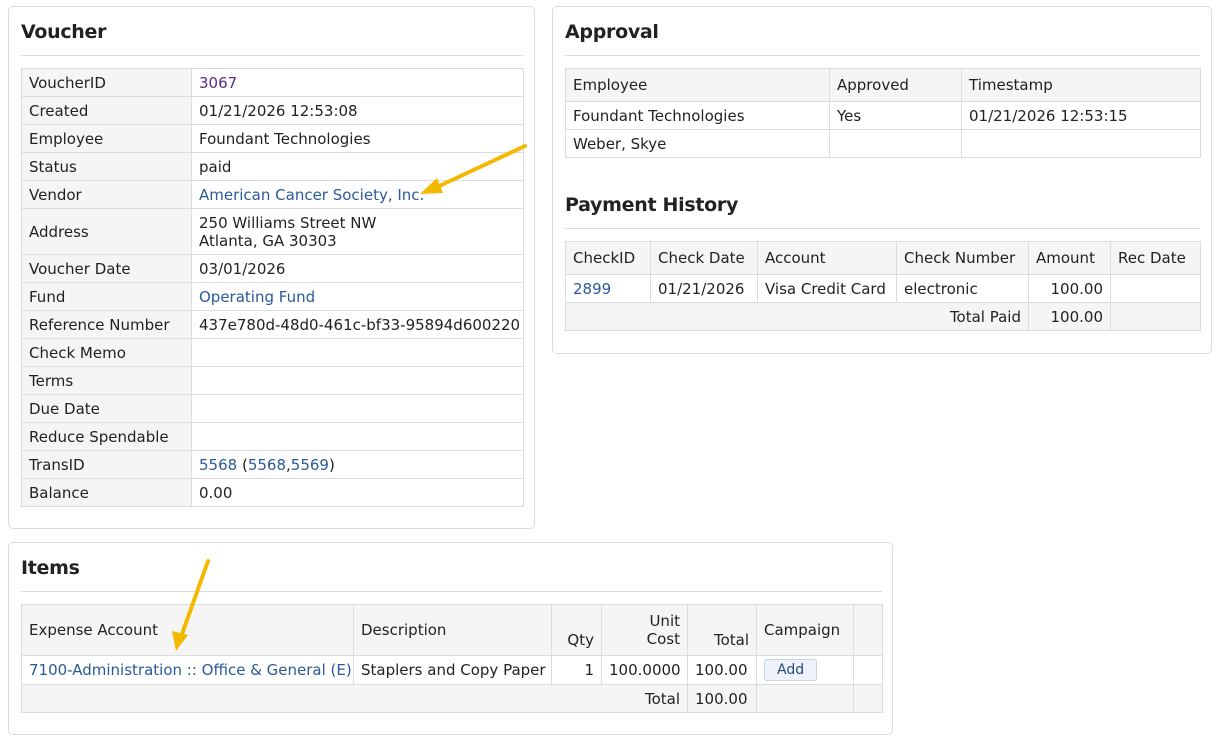 The width and height of the screenshot is (1227, 739). What do you see at coordinates (612, 32) in the screenshot?
I see `approval-title: Approval` at bounding box center [612, 32].